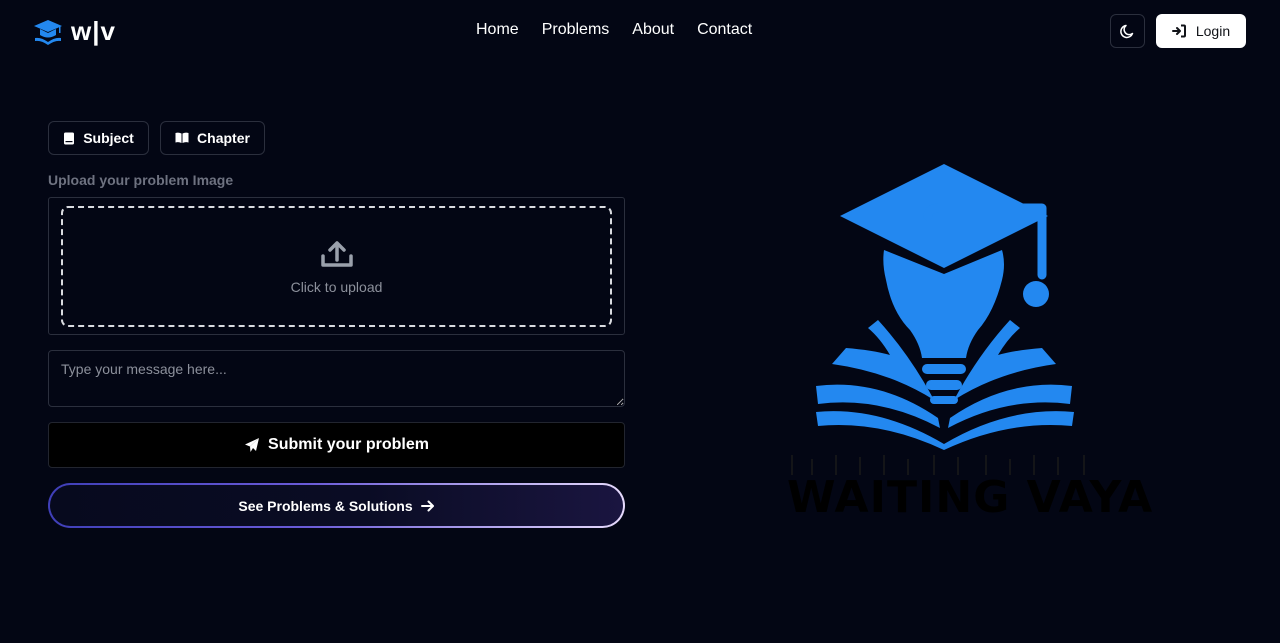 The image size is (1280, 643). What do you see at coordinates (93, 31) in the screenshot?
I see `logo-text: w|v` at bounding box center [93, 31].